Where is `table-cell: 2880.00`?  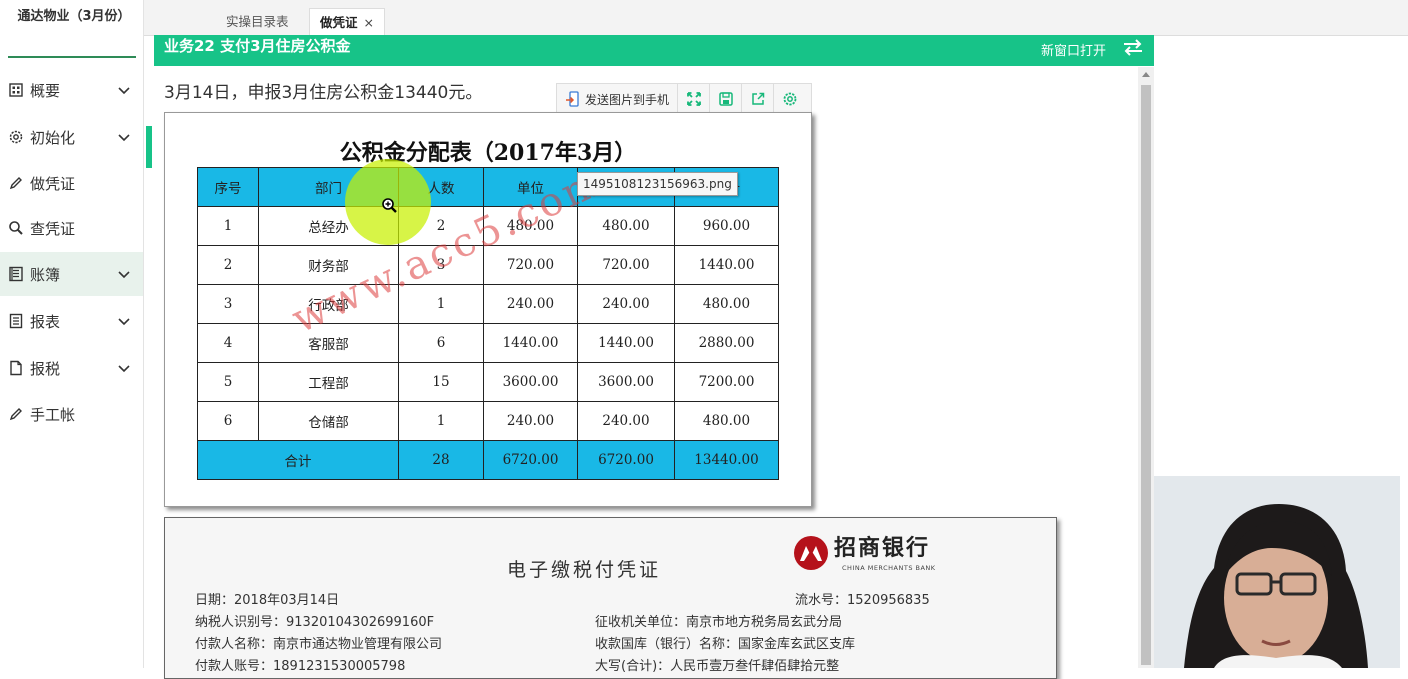 table-cell: 2880.00 is located at coordinates (726, 343).